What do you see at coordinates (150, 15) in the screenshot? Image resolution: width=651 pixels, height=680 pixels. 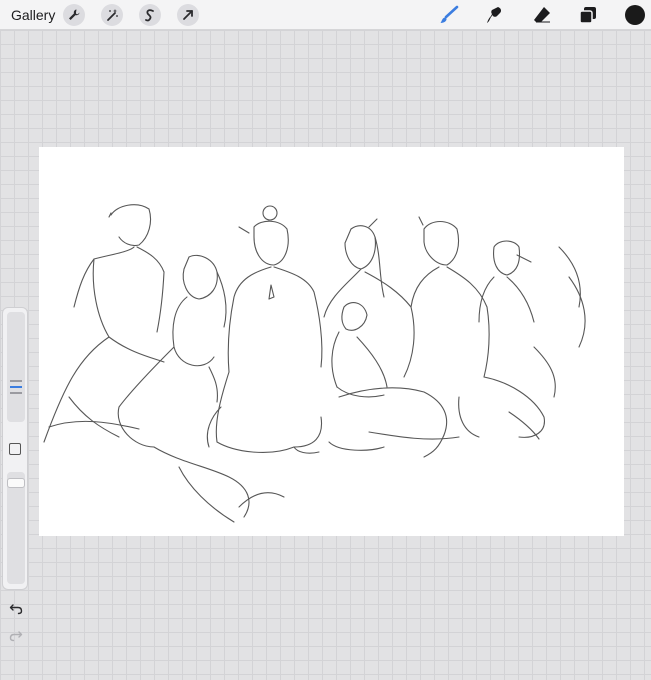 I see `selection-s-icon` at bounding box center [150, 15].